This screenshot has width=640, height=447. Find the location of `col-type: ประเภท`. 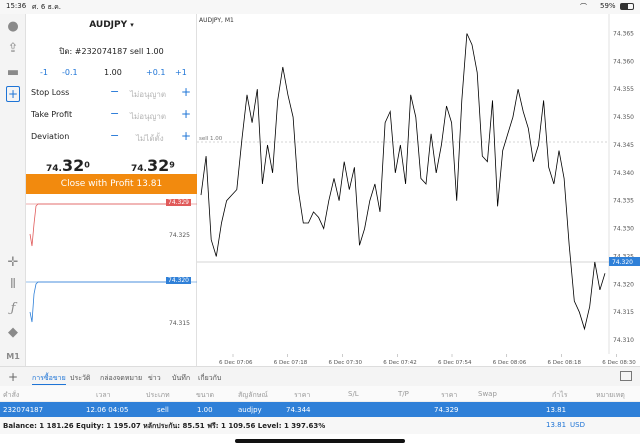

col-type: ประเภท is located at coordinates (158, 395).